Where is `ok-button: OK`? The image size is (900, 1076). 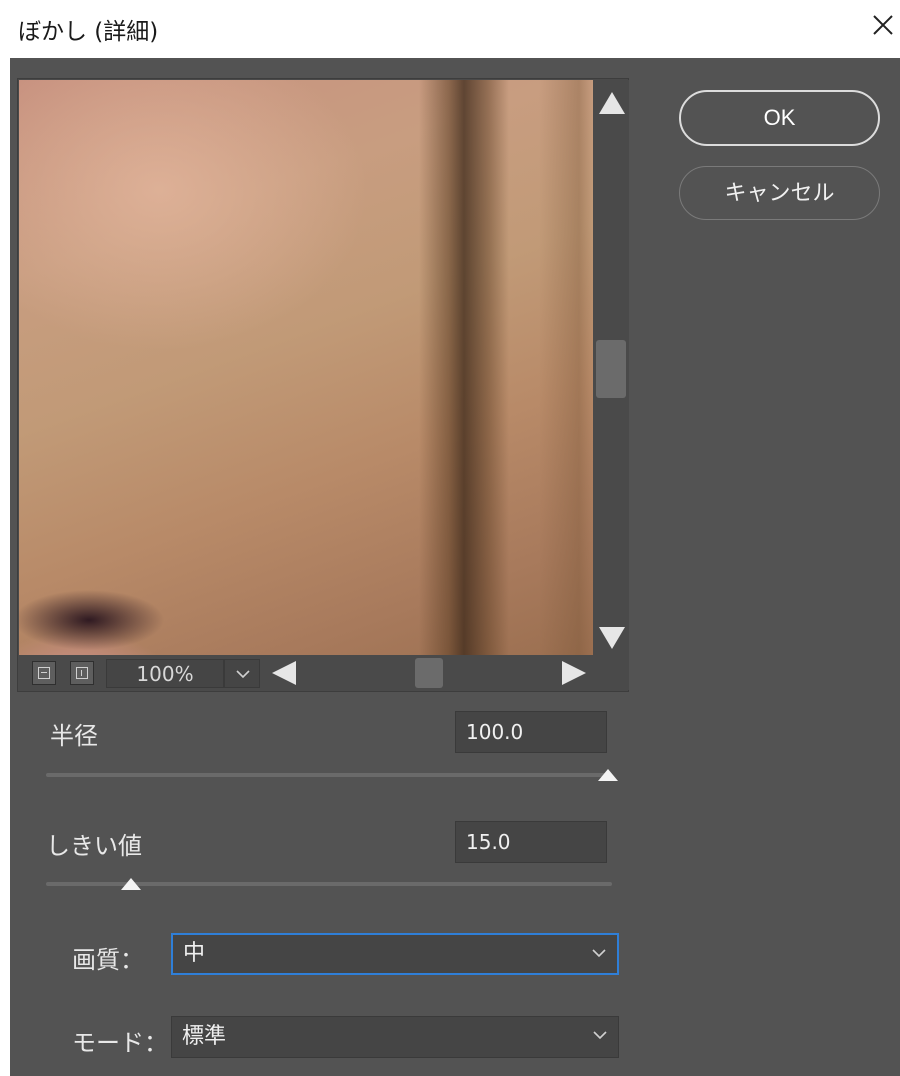 ok-button: OK is located at coordinates (779, 118).